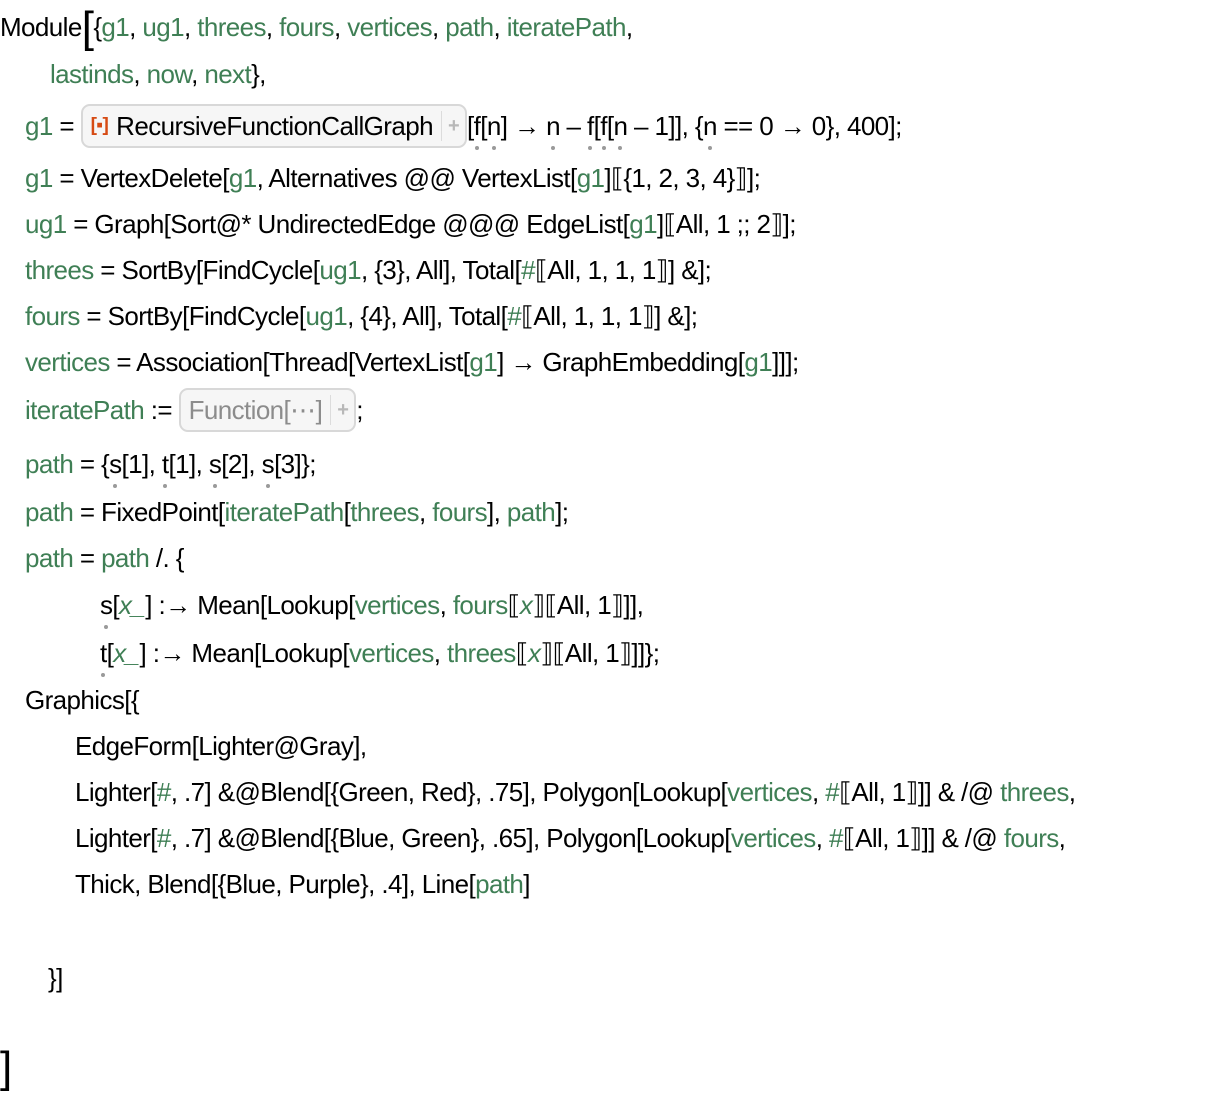  I want to click on code-line-iteratepath: iteratePath := Function[⋯] +;, so click(194, 410).